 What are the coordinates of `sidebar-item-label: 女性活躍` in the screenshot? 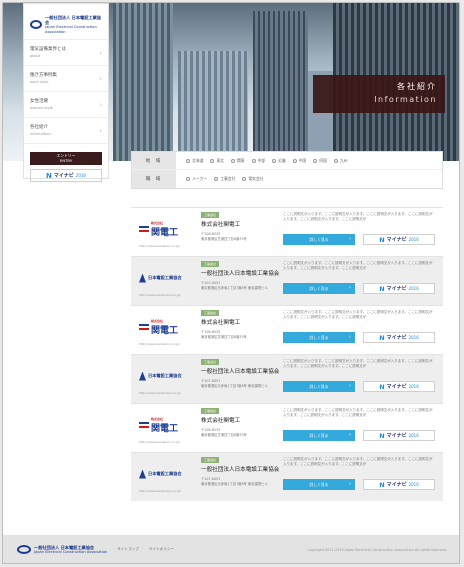 It's located at (39, 101).